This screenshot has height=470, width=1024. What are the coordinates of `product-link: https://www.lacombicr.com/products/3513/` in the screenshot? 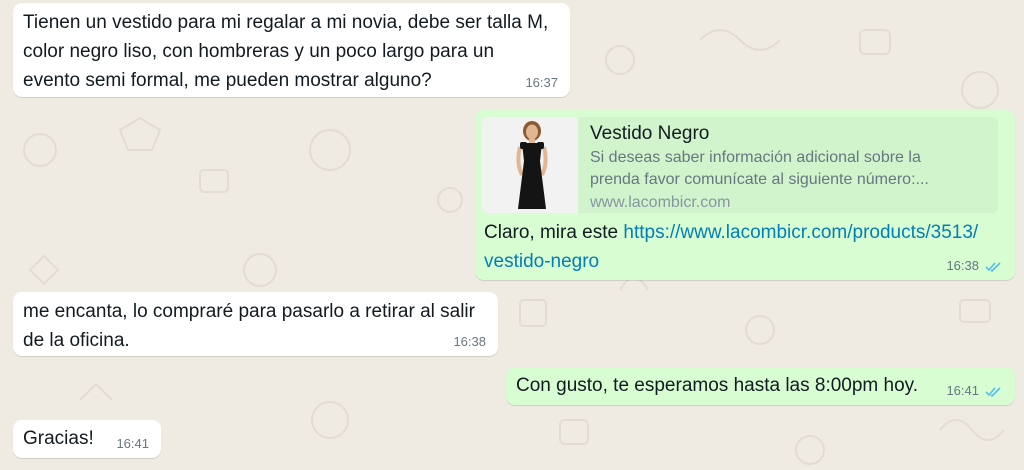 It's located at (800, 232).